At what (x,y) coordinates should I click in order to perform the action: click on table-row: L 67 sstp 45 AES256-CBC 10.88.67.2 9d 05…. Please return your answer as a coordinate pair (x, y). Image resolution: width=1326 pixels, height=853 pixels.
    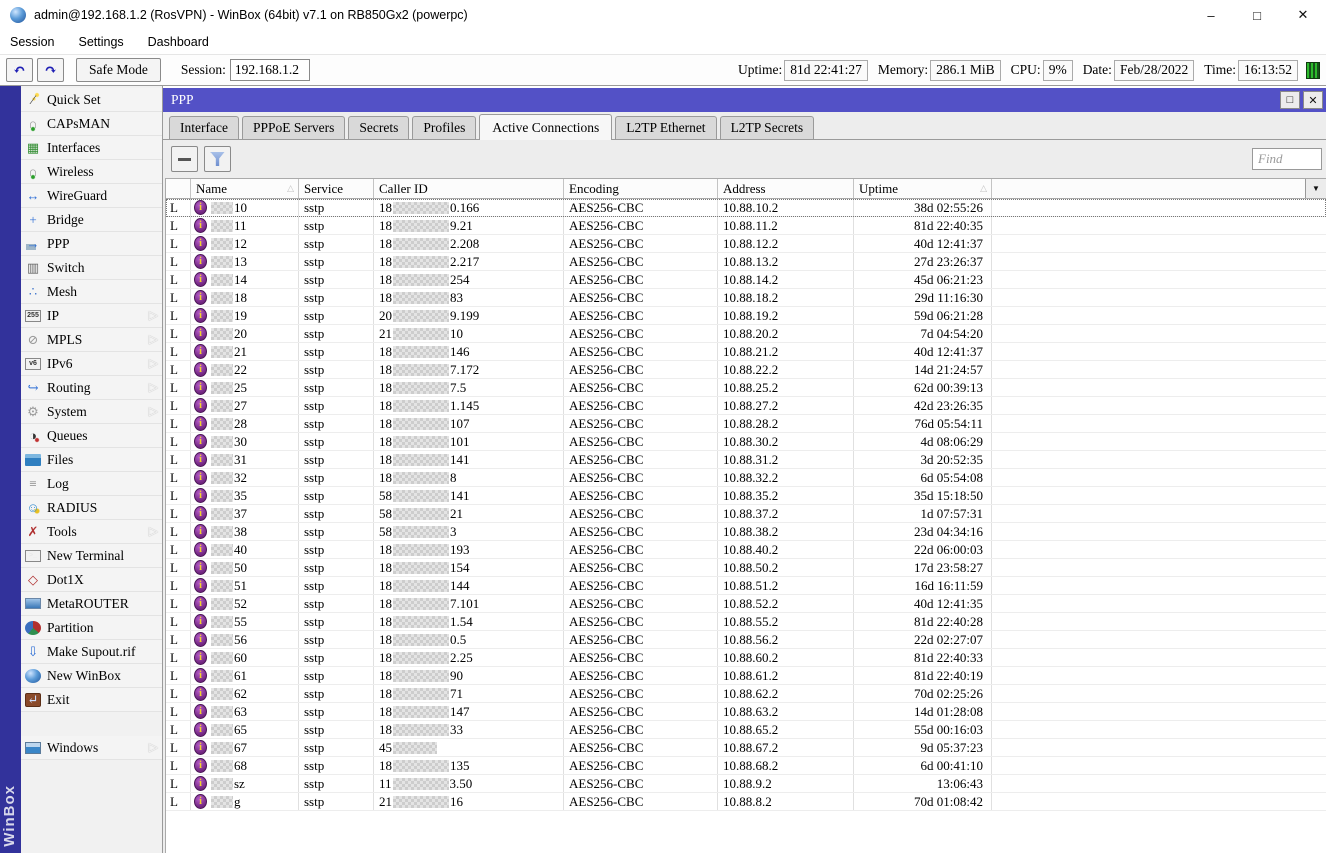
    Looking at the image, I should click on (746, 748).